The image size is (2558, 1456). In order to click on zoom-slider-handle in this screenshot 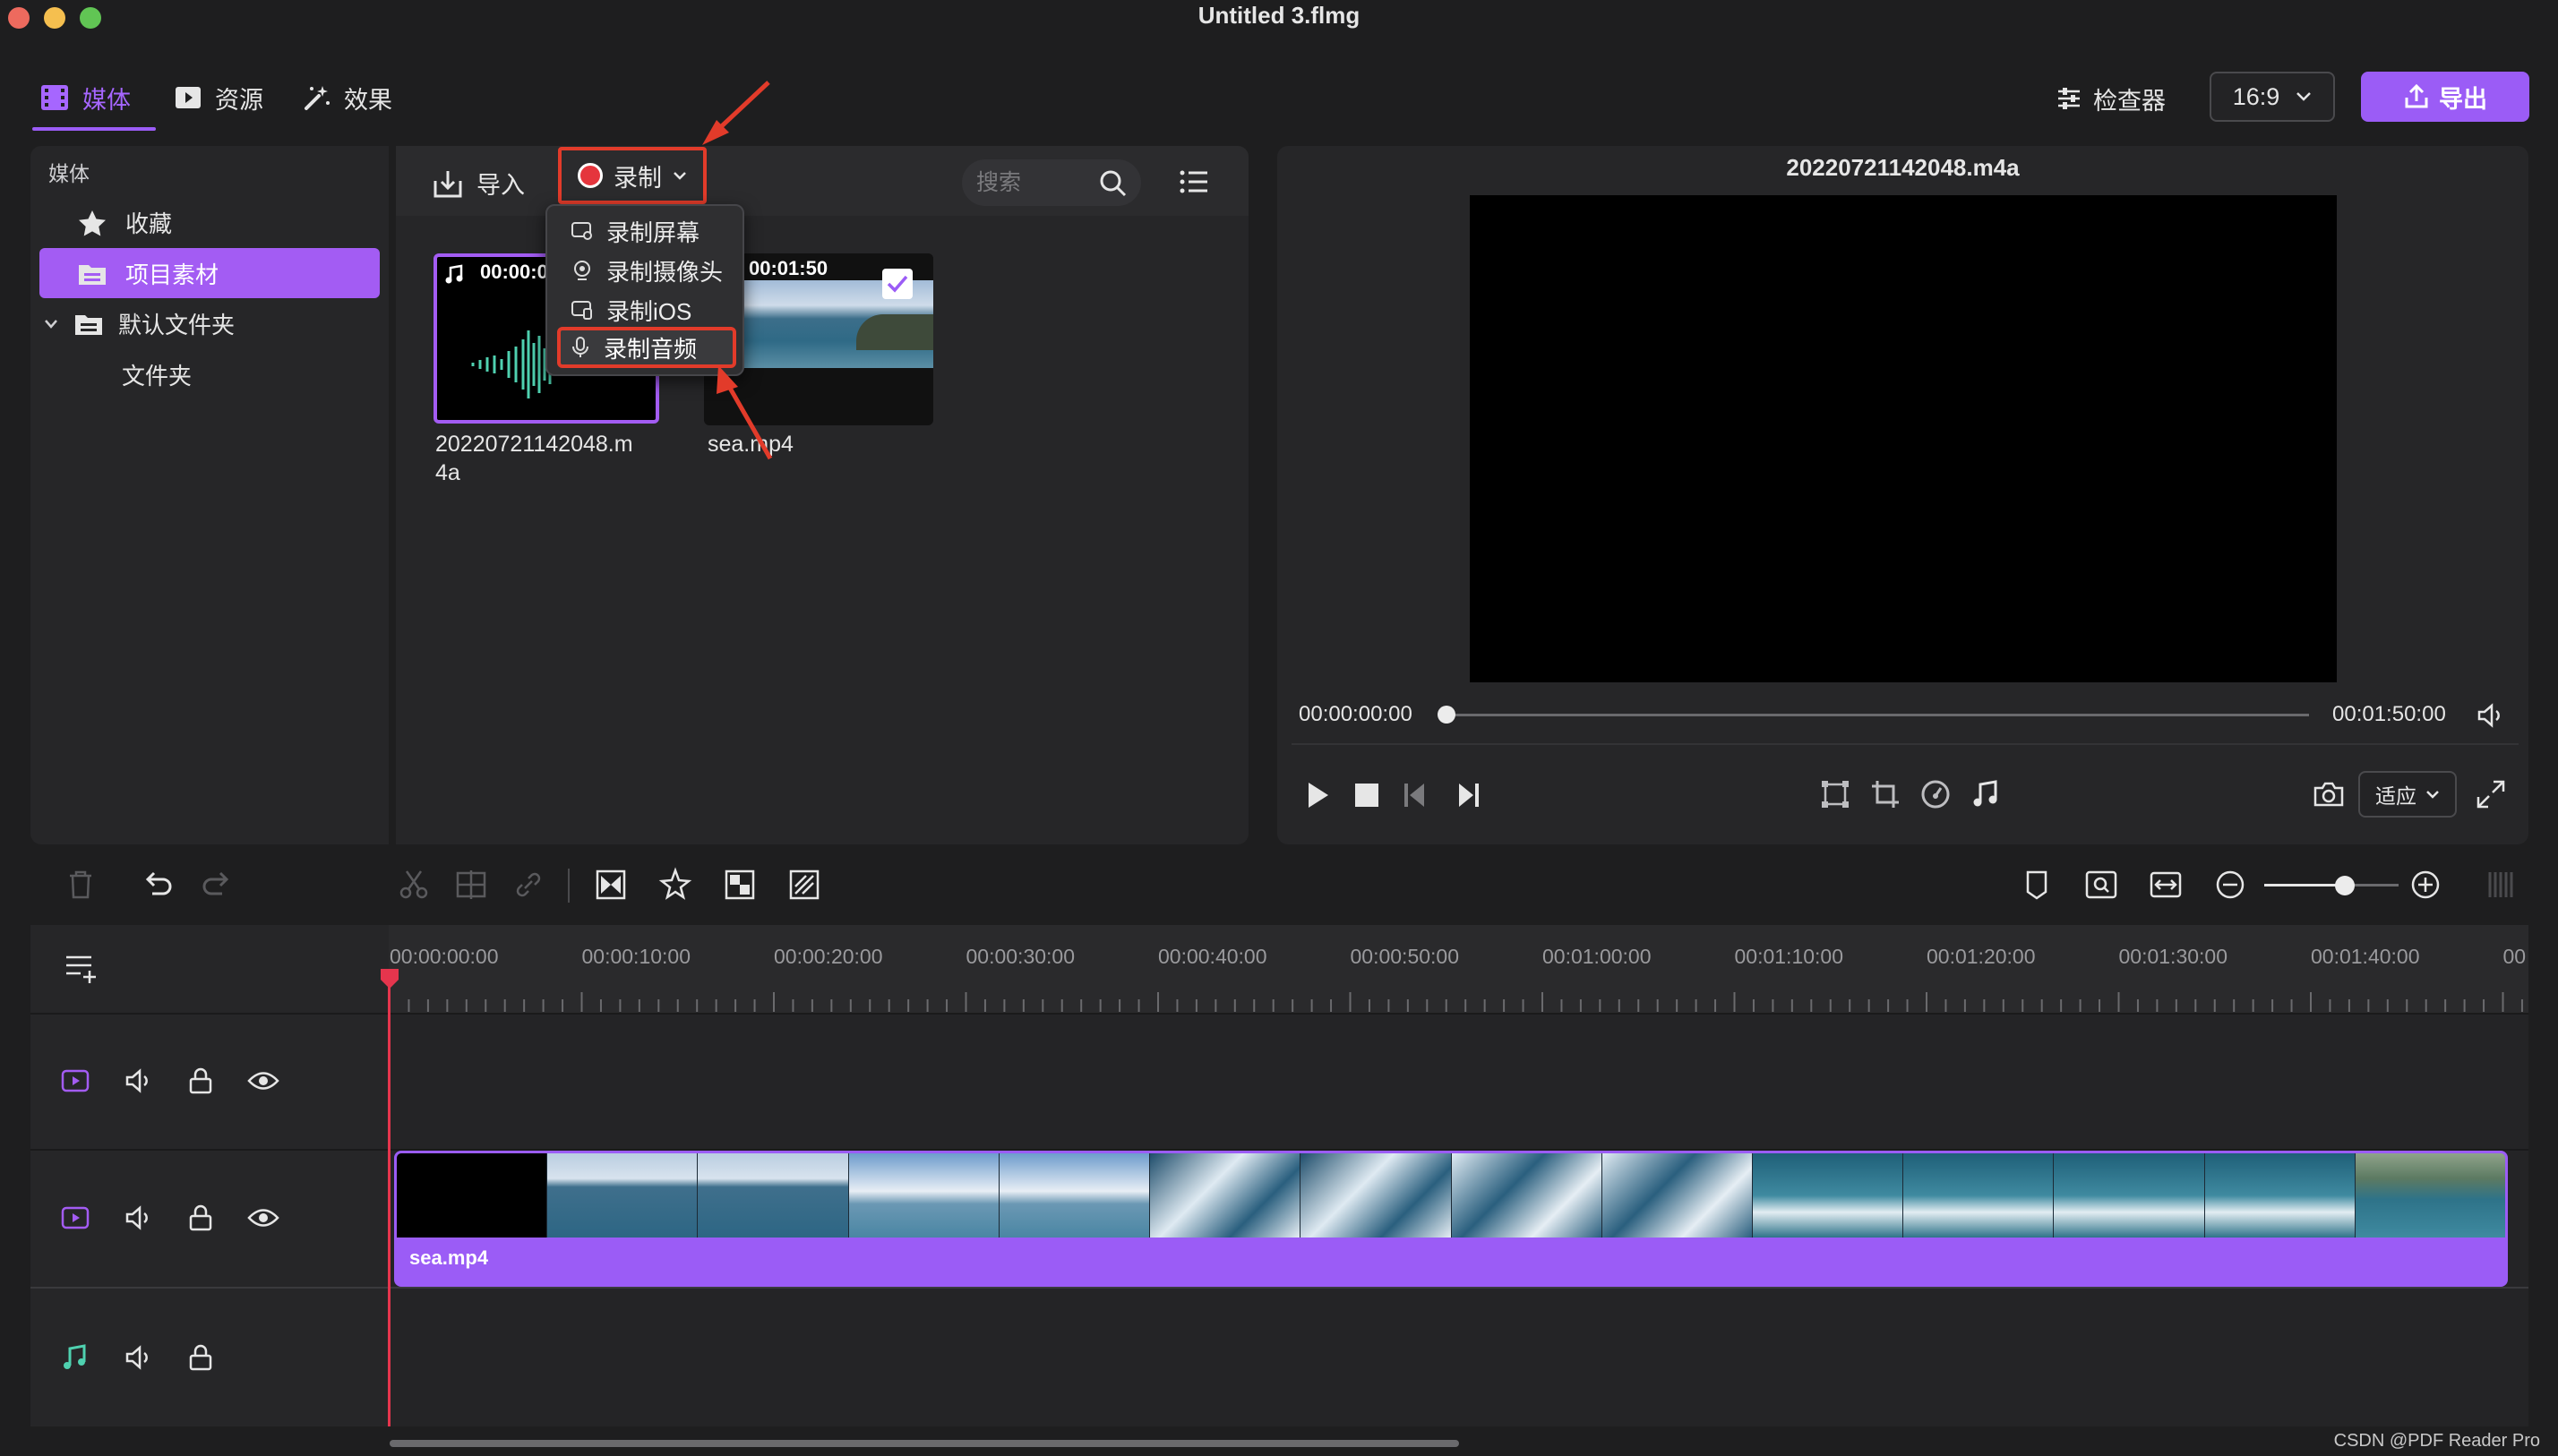, I will do `click(2345, 885)`.